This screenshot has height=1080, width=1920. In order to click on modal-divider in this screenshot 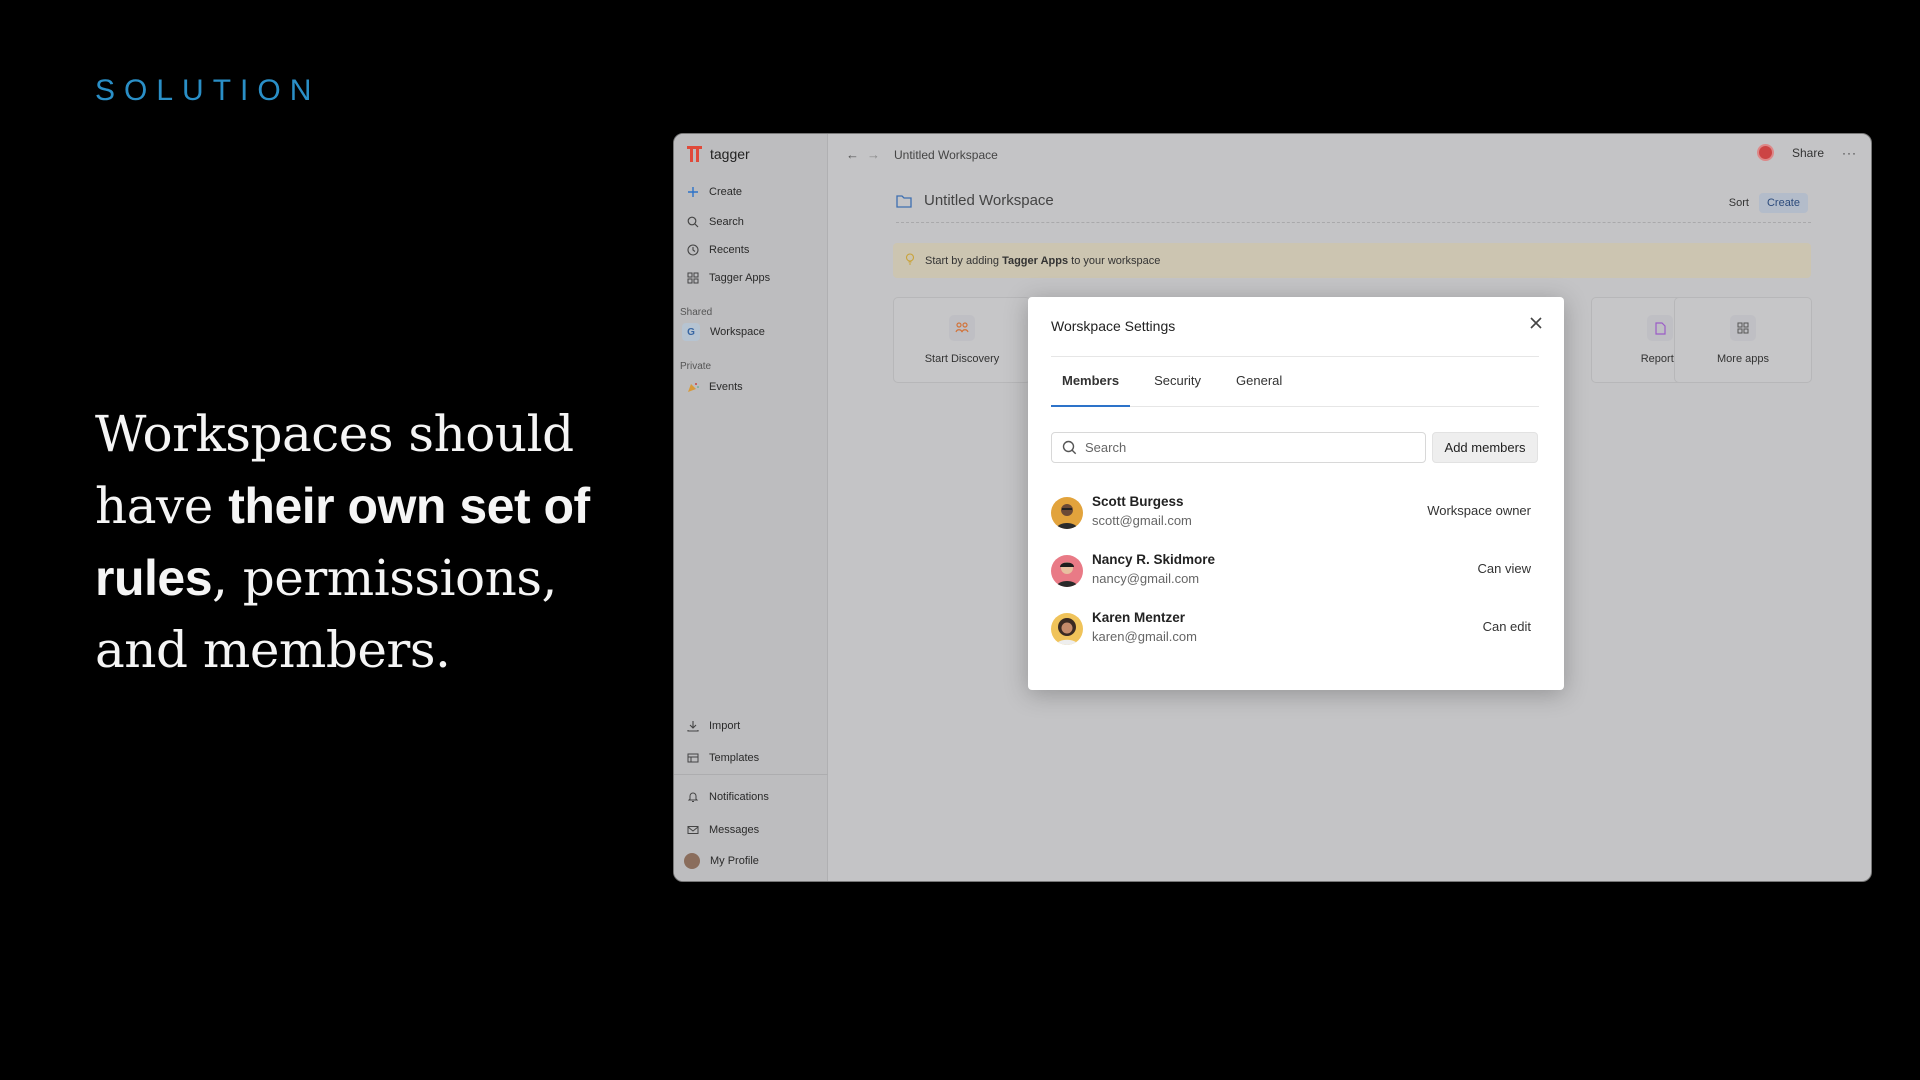, I will do `click(1295, 356)`.